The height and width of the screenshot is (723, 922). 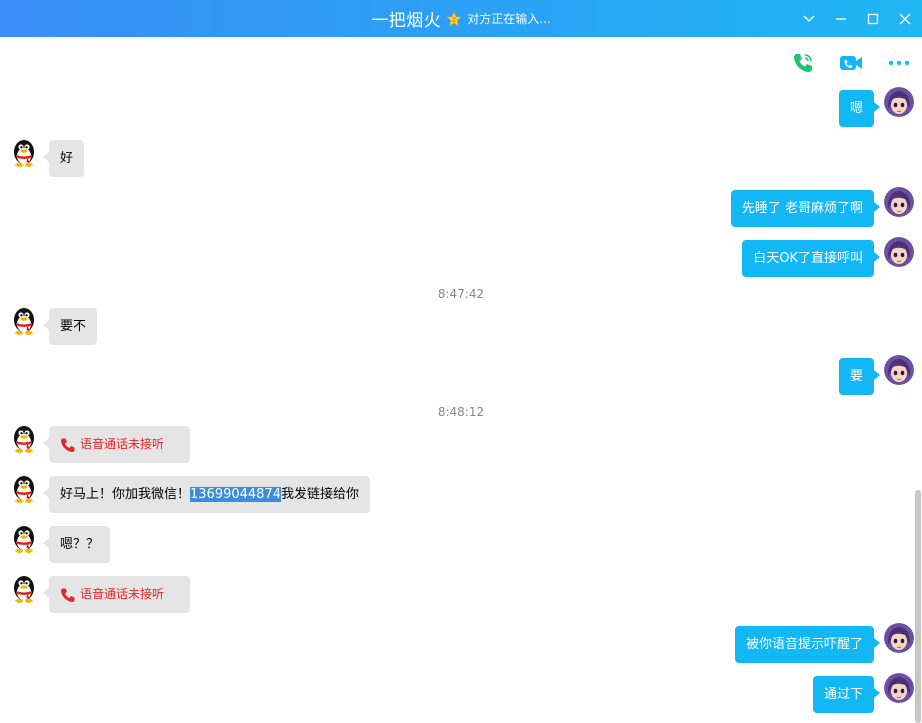 What do you see at coordinates (873, 19) in the screenshot?
I see `maximize-icon` at bounding box center [873, 19].